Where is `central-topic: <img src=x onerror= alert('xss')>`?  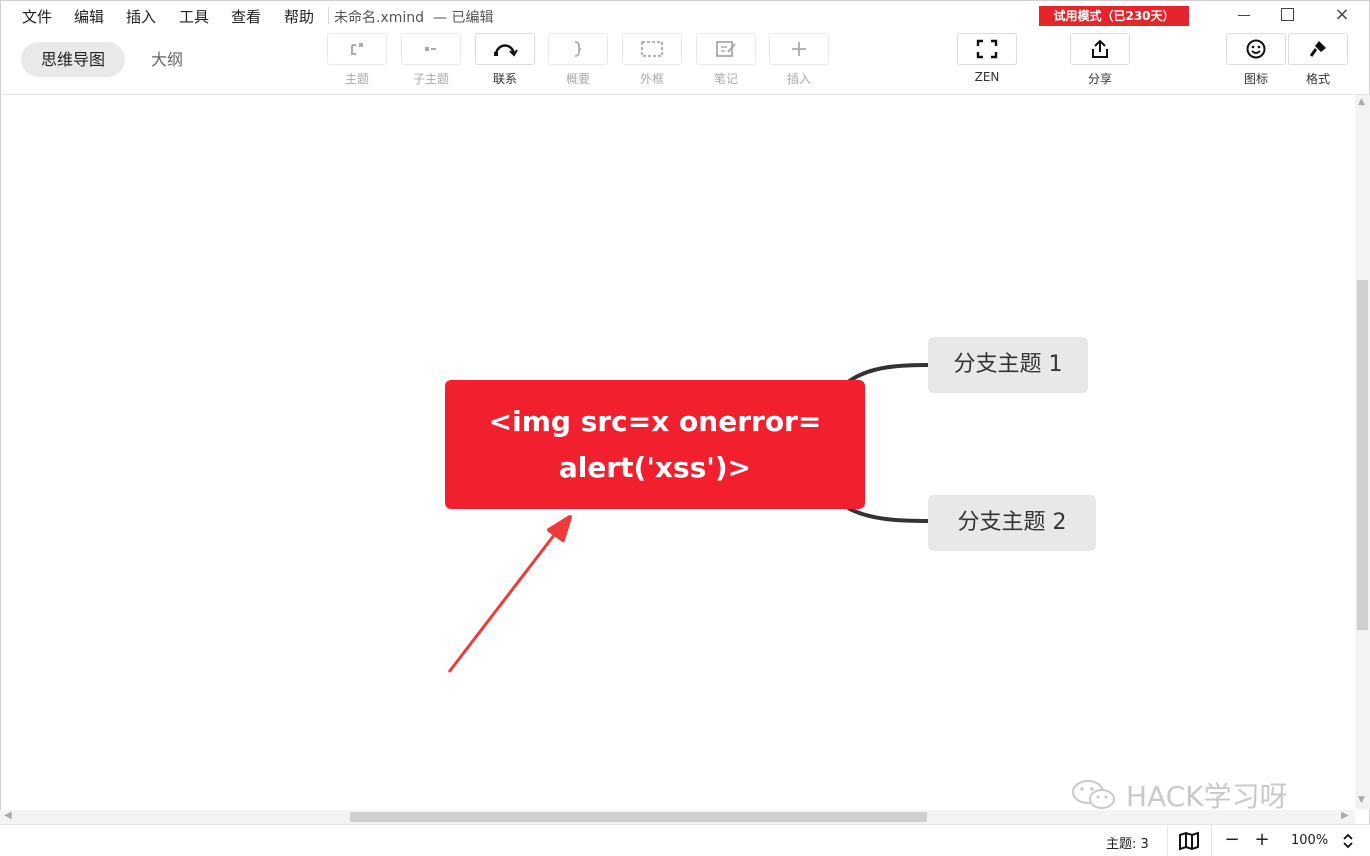
central-topic: <img src=x onerror= alert('xss')> is located at coordinates (655, 444).